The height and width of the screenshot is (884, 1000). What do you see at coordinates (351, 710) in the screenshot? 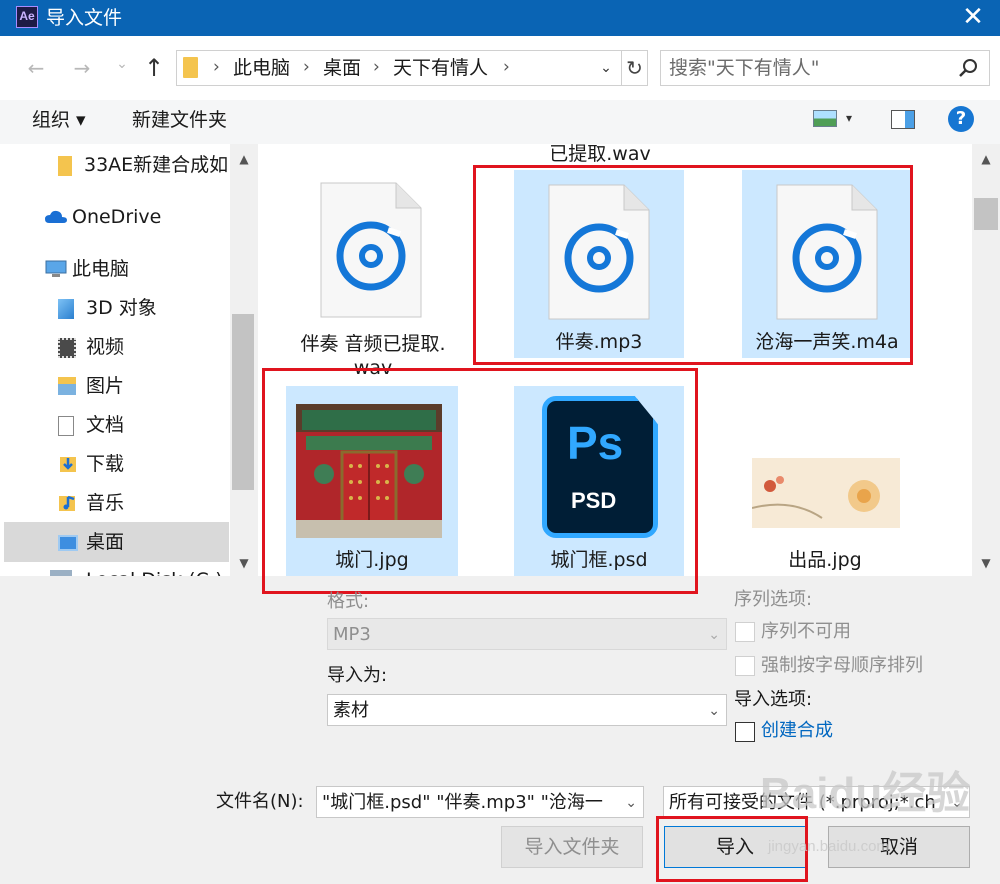
I see `import-as-value: 素材` at bounding box center [351, 710].